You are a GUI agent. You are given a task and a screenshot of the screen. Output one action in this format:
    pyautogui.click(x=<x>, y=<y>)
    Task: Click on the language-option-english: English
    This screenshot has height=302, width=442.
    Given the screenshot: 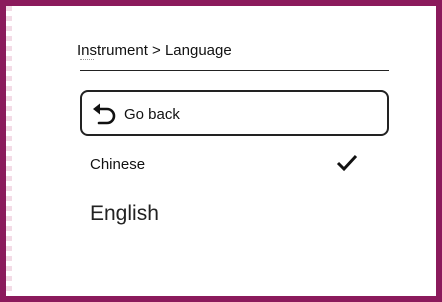 What is the action you would take?
    pyautogui.click(x=234, y=215)
    